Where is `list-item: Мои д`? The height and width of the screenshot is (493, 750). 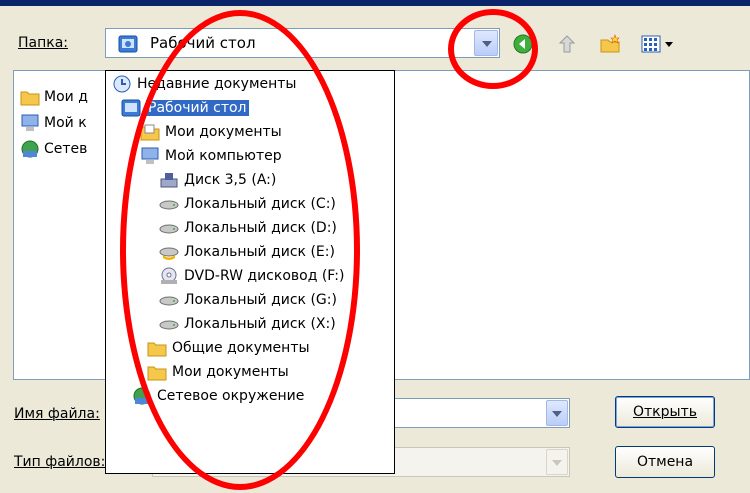
list-item: Мои д is located at coordinates (54, 97).